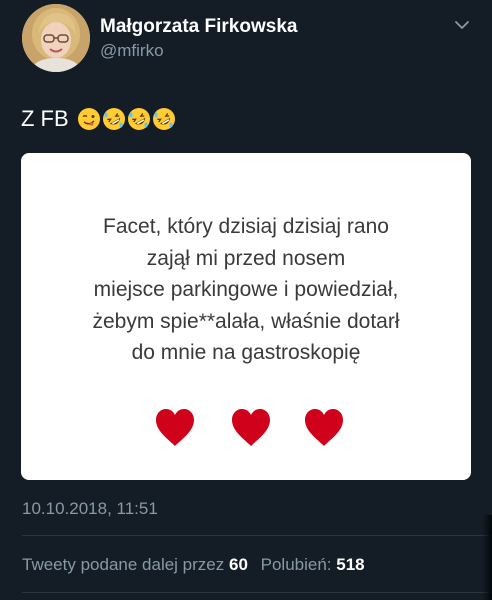  What do you see at coordinates (45, 118) in the screenshot?
I see `tweet-text-content: Z FB` at bounding box center [45, 118].